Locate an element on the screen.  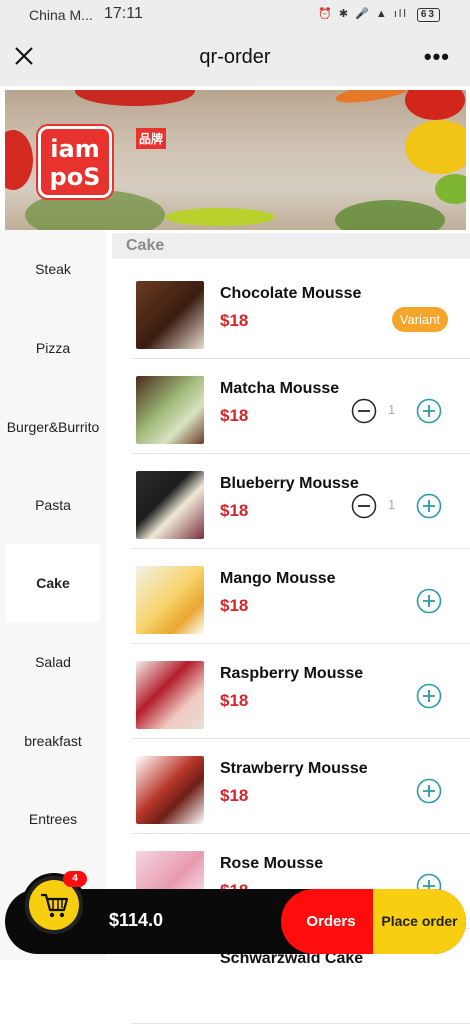
product-item: Chocolate Mousse $18 Variant is located at coordinates (301, 313).